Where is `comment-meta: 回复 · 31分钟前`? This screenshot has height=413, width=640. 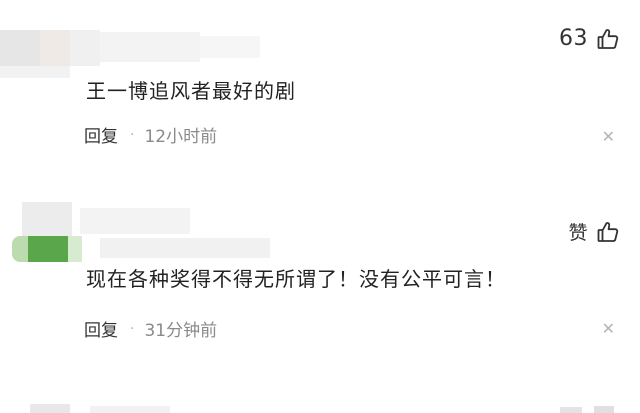
comment-meta: 回复 · 31分钟前 is located at coordinates (151, 329).